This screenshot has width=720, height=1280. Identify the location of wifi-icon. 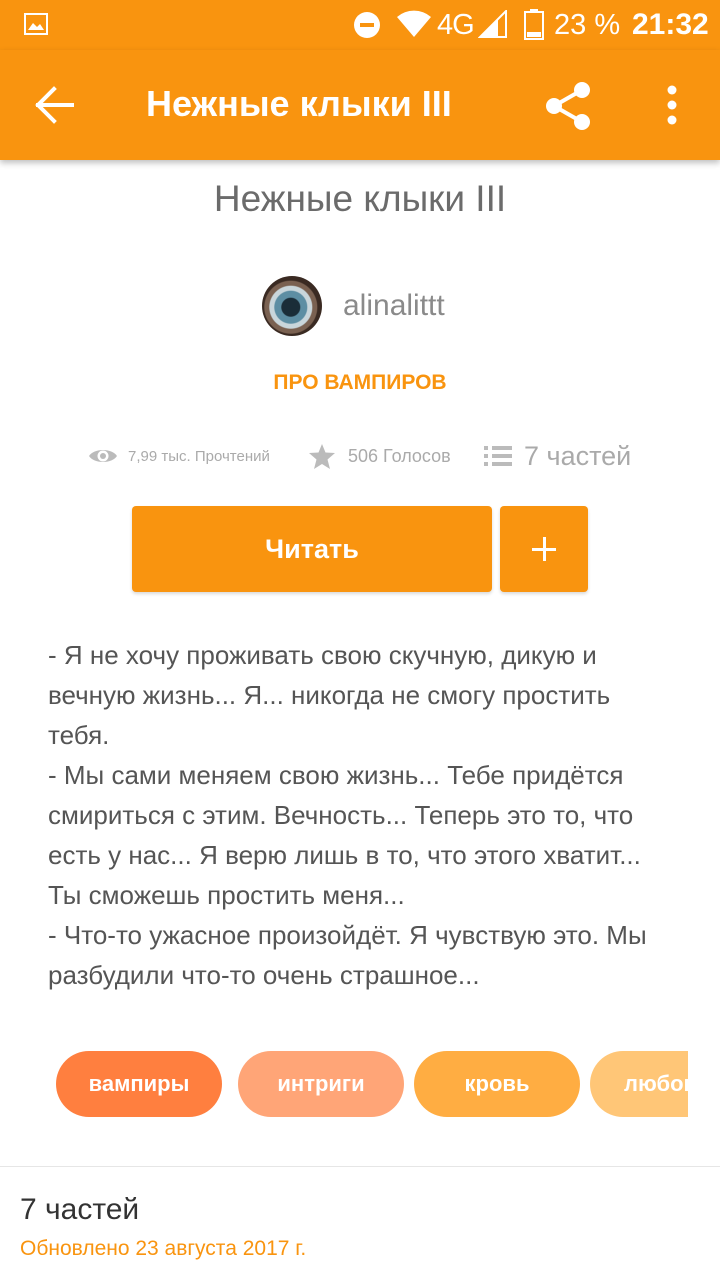
(414, 23).